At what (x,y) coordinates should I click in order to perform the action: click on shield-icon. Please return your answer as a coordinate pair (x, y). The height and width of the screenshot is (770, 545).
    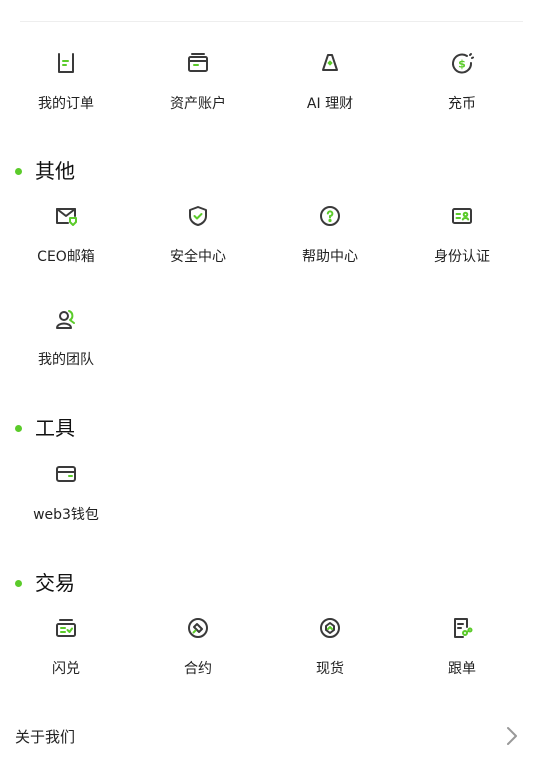
    Looking at the image, I should click on (198, 216).